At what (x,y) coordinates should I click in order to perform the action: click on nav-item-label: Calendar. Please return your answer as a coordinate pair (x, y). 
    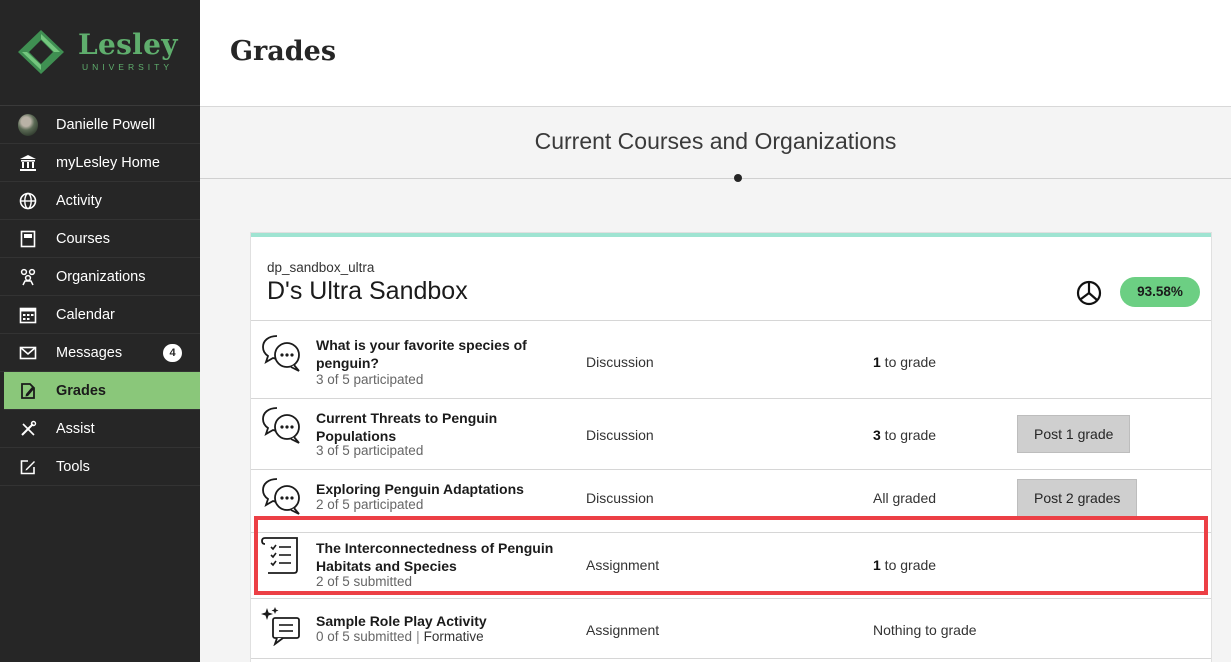
    Looking at the image, I should click on (85, 314).